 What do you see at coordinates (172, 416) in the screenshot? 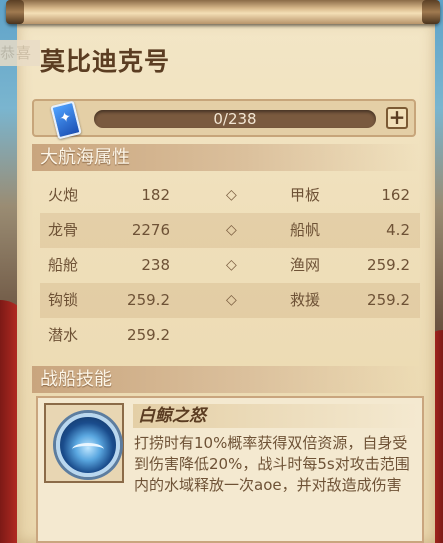
I see `skill-name: 白鲸之怒` at bounding box center [172, 416].